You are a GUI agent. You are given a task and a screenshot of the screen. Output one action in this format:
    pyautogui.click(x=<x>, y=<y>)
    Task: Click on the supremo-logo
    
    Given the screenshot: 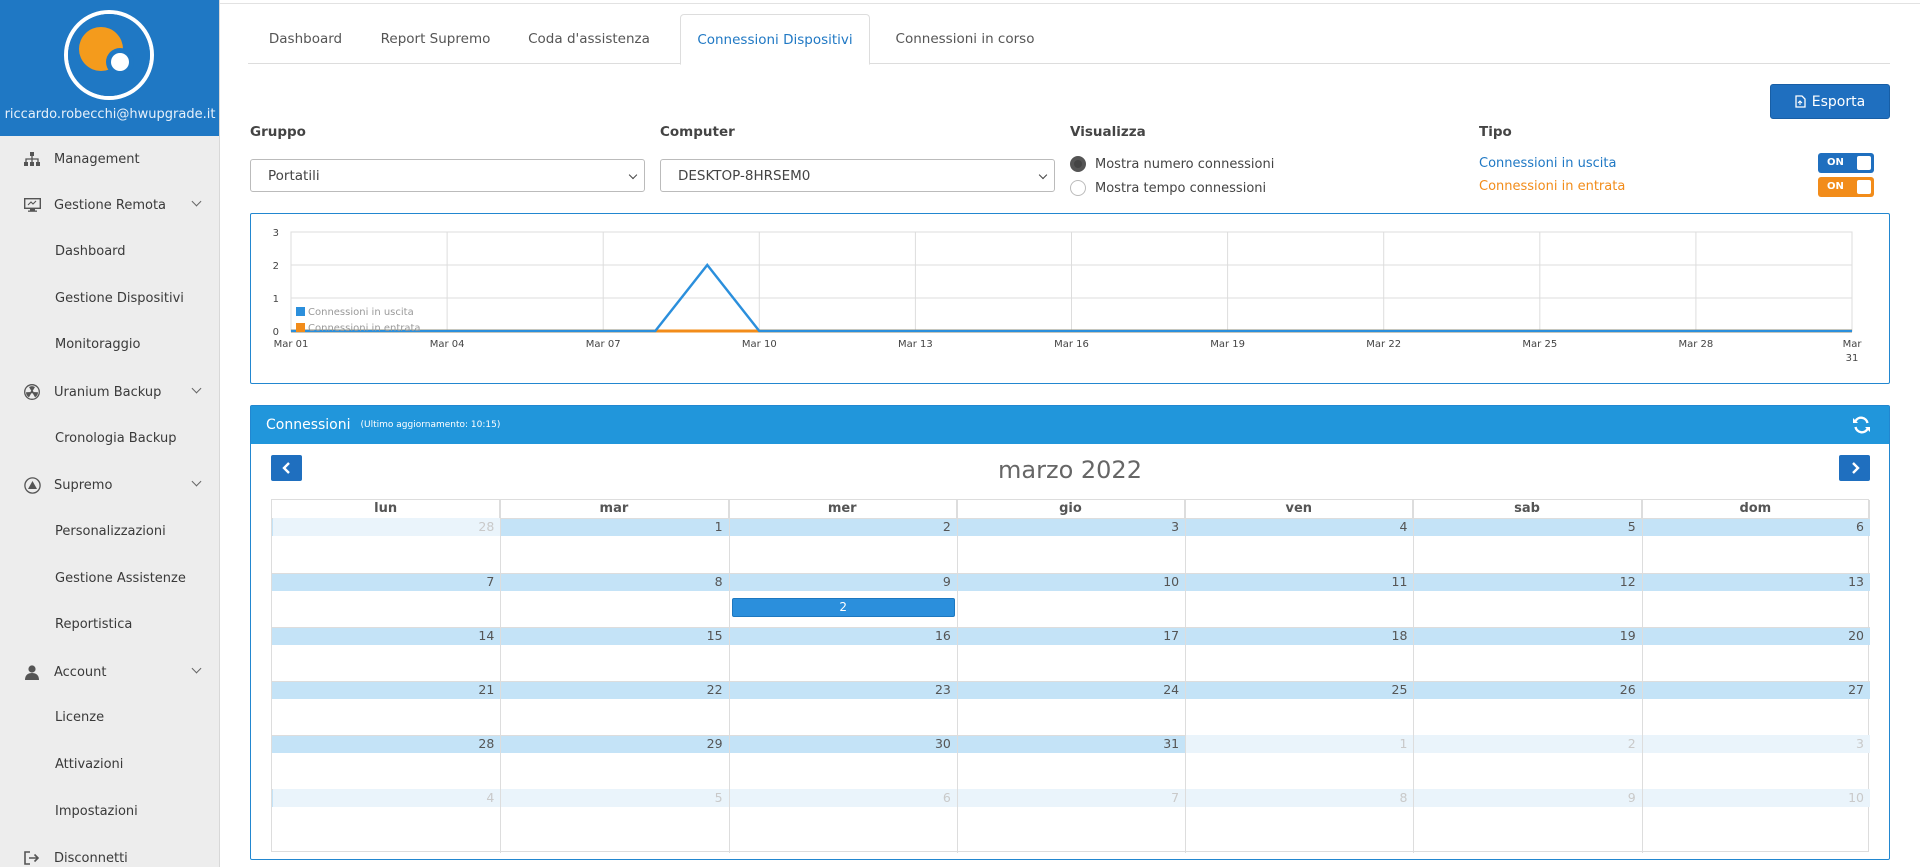 What is the action you would take?
    pyautogui.click(x=109, y=55)
    